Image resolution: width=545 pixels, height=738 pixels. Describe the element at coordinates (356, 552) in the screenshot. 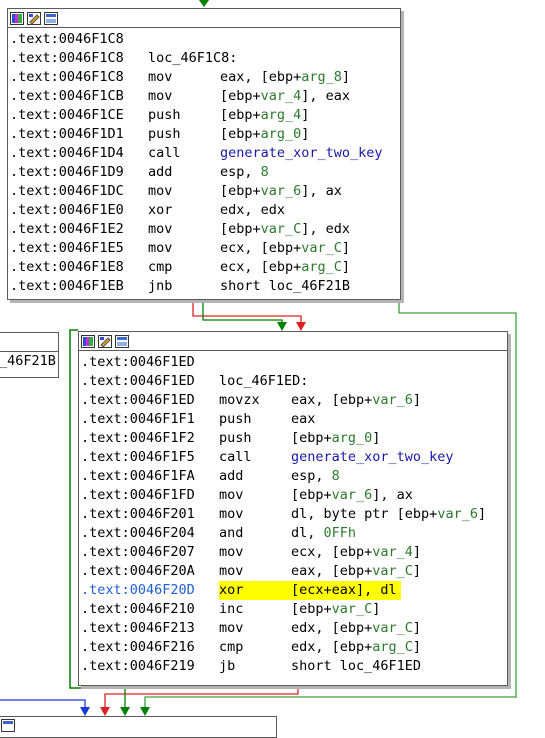

I see `operands: ecx, [ebp+var_4]` at that location.